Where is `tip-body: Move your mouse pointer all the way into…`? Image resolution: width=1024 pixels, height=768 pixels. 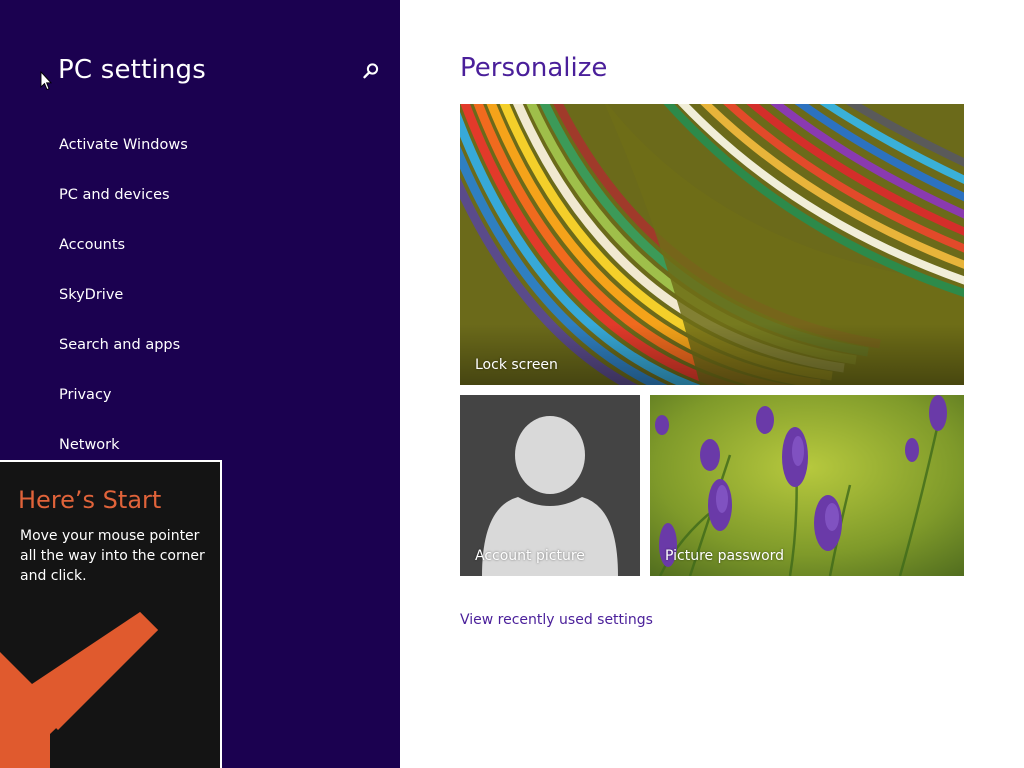
tip-body: Move your mouse pointer all the way into… is located at coordinates (112, 556).